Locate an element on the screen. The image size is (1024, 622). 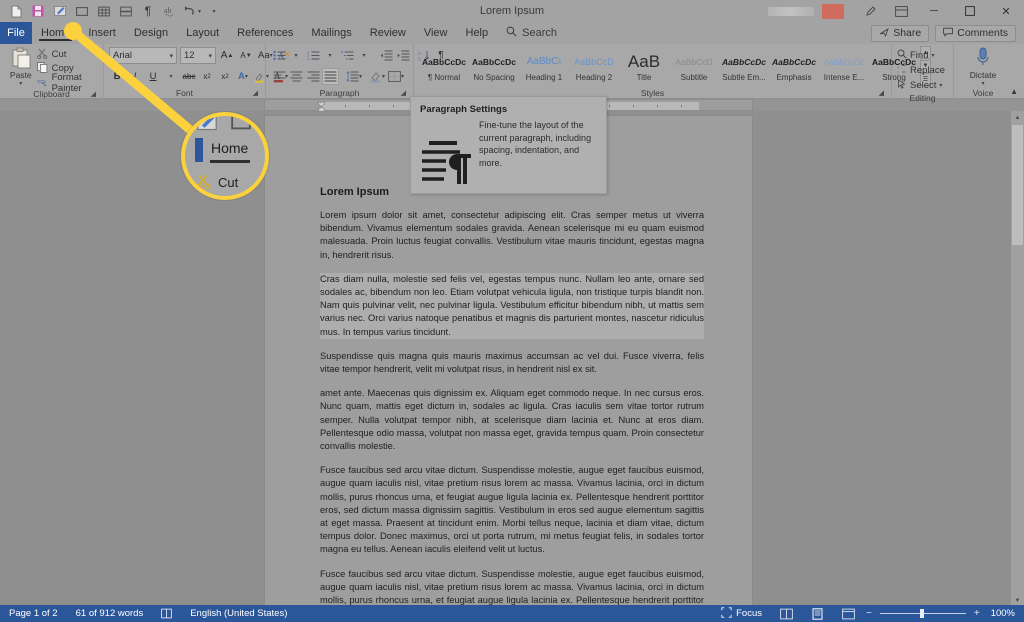
restore-button is located at coordinates (970, 11).